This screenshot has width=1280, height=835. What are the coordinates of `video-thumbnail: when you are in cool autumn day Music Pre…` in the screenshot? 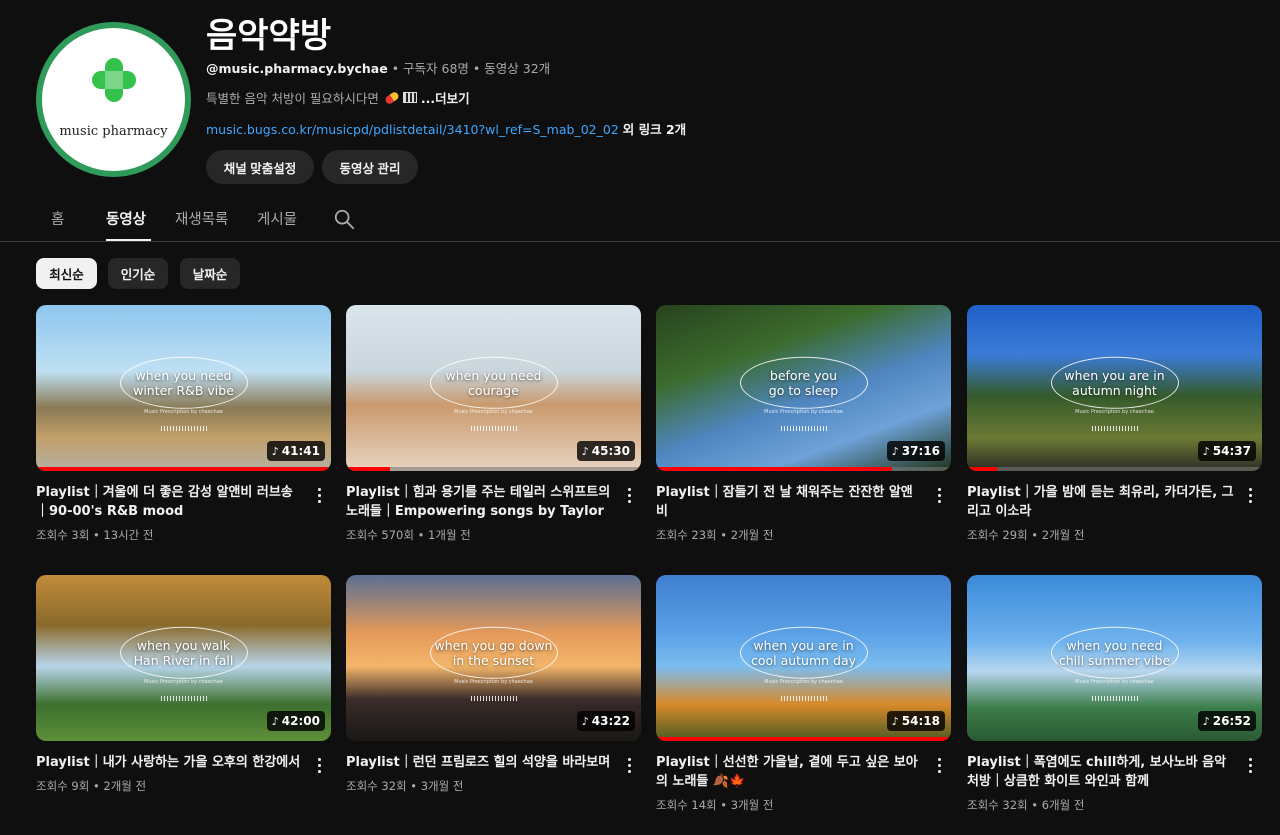 It's located at (803, 658).